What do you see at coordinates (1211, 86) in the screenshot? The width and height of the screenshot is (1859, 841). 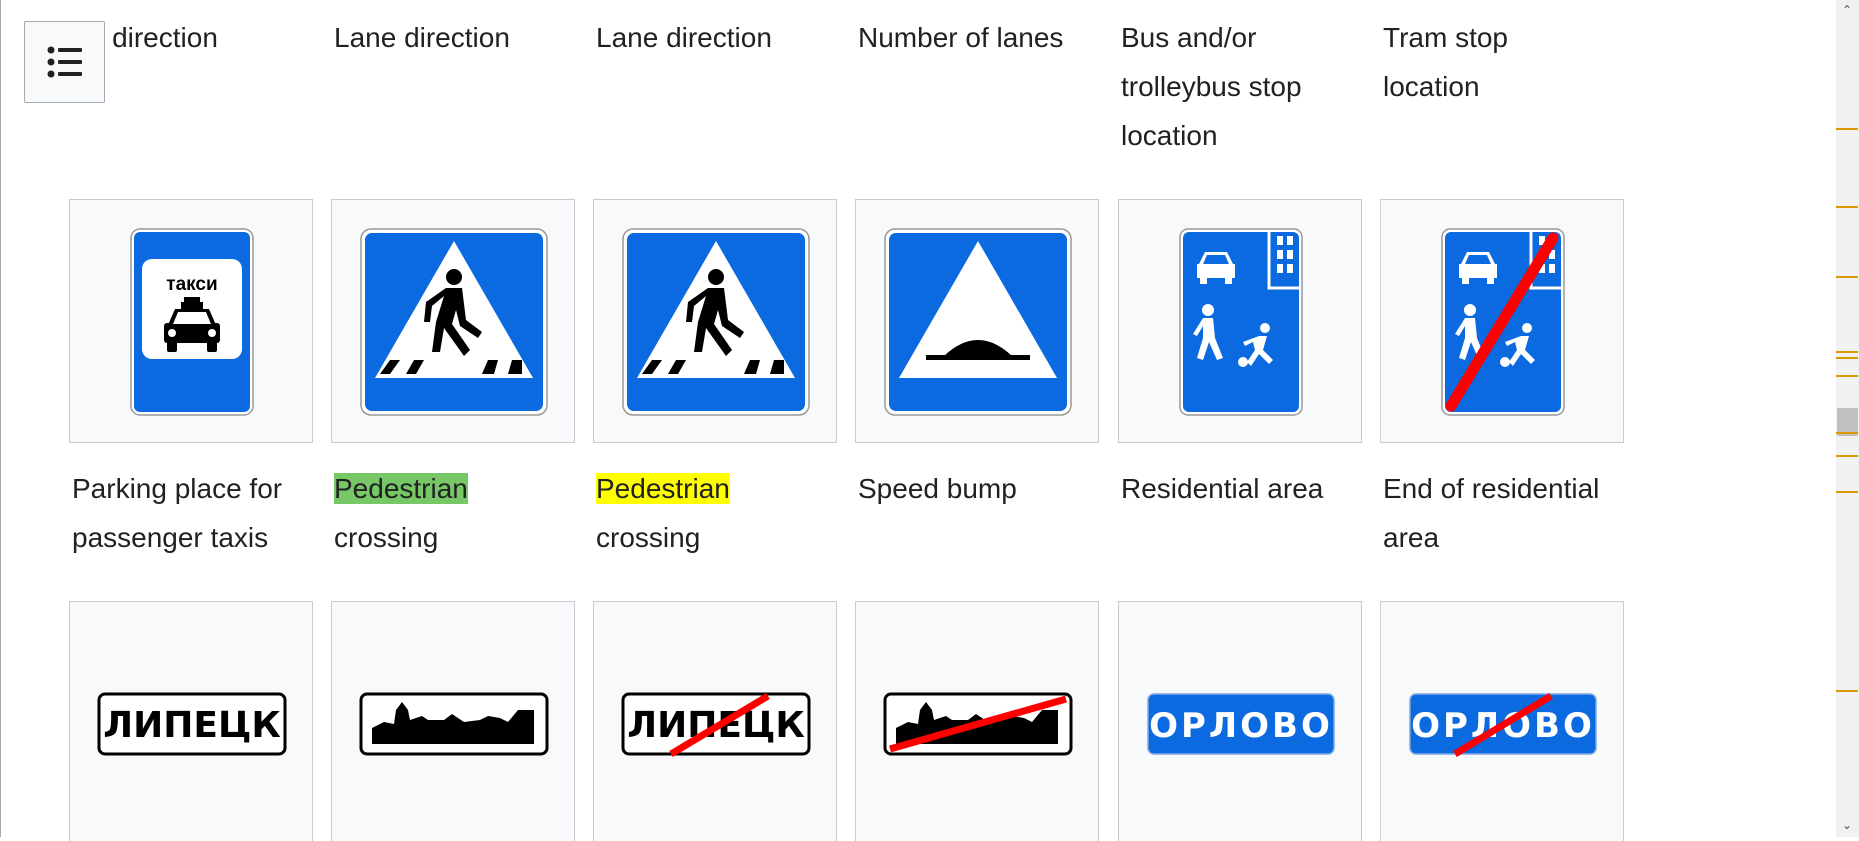 I see `caption-bus-stop-location: Bus and/or trolleybus stop location` at bounding box center [1211, 86].